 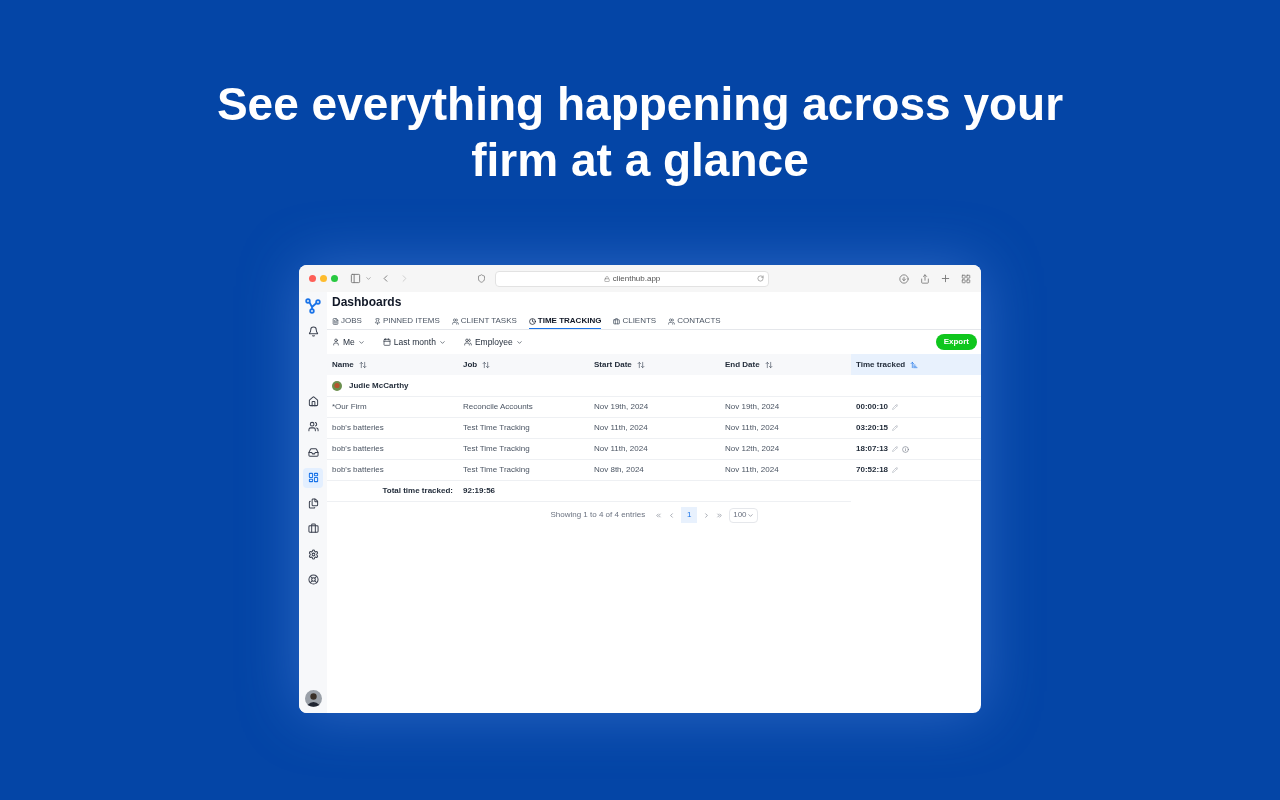 What do you see at coordinates (355, 278) in the screenshot?
I see `sidebar-toggle-icon` at bounding box center [355, 278].